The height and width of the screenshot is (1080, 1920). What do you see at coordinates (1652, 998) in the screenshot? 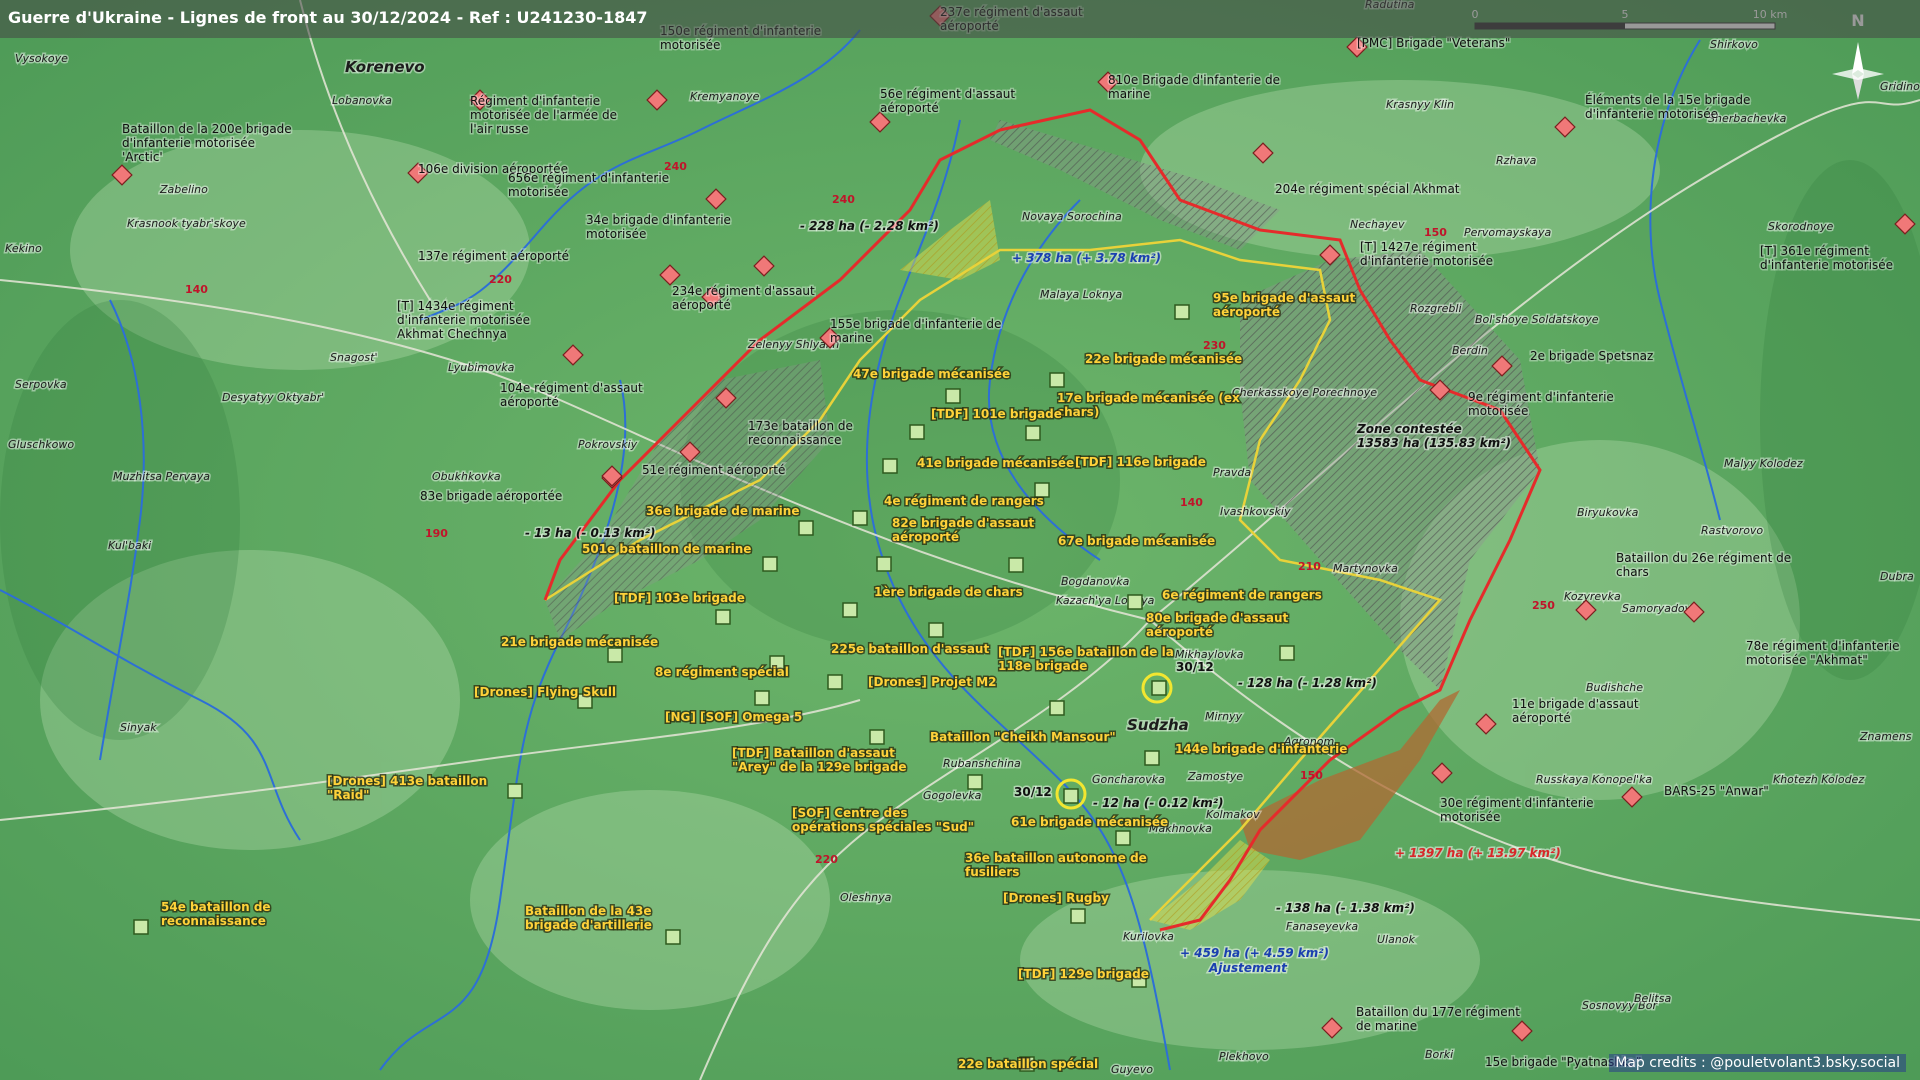
I see `place-name: Belitsa` at bounding box center [1652, 998].